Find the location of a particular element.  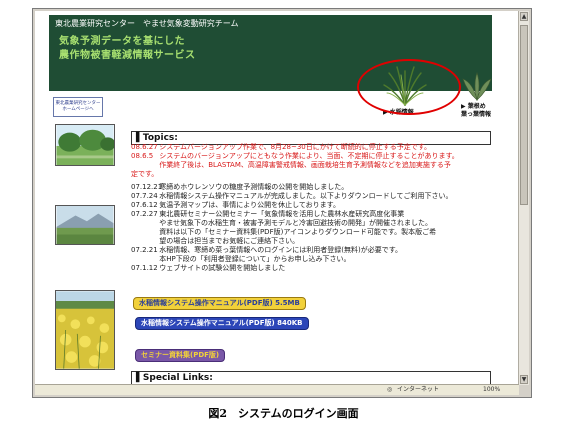

news-item: やませ気象下の水稲生育・被害予測モデルと冷害回避技術の開発」が開催されました。 is located at coordinates (316, 223).